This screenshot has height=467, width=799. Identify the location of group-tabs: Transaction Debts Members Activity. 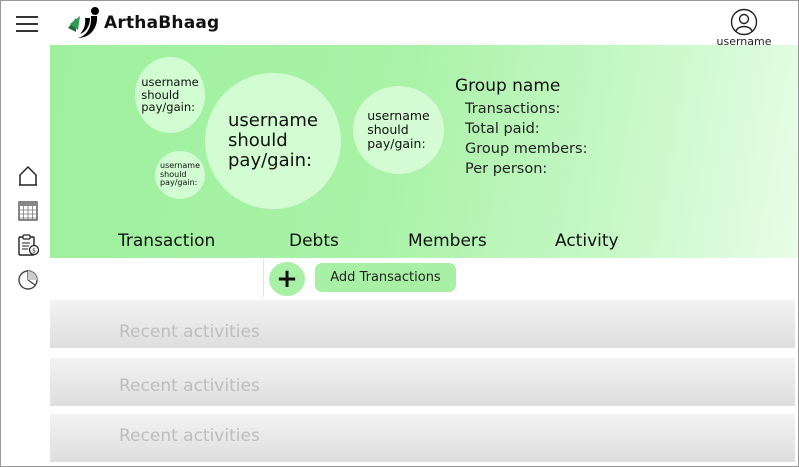
(424, 244).